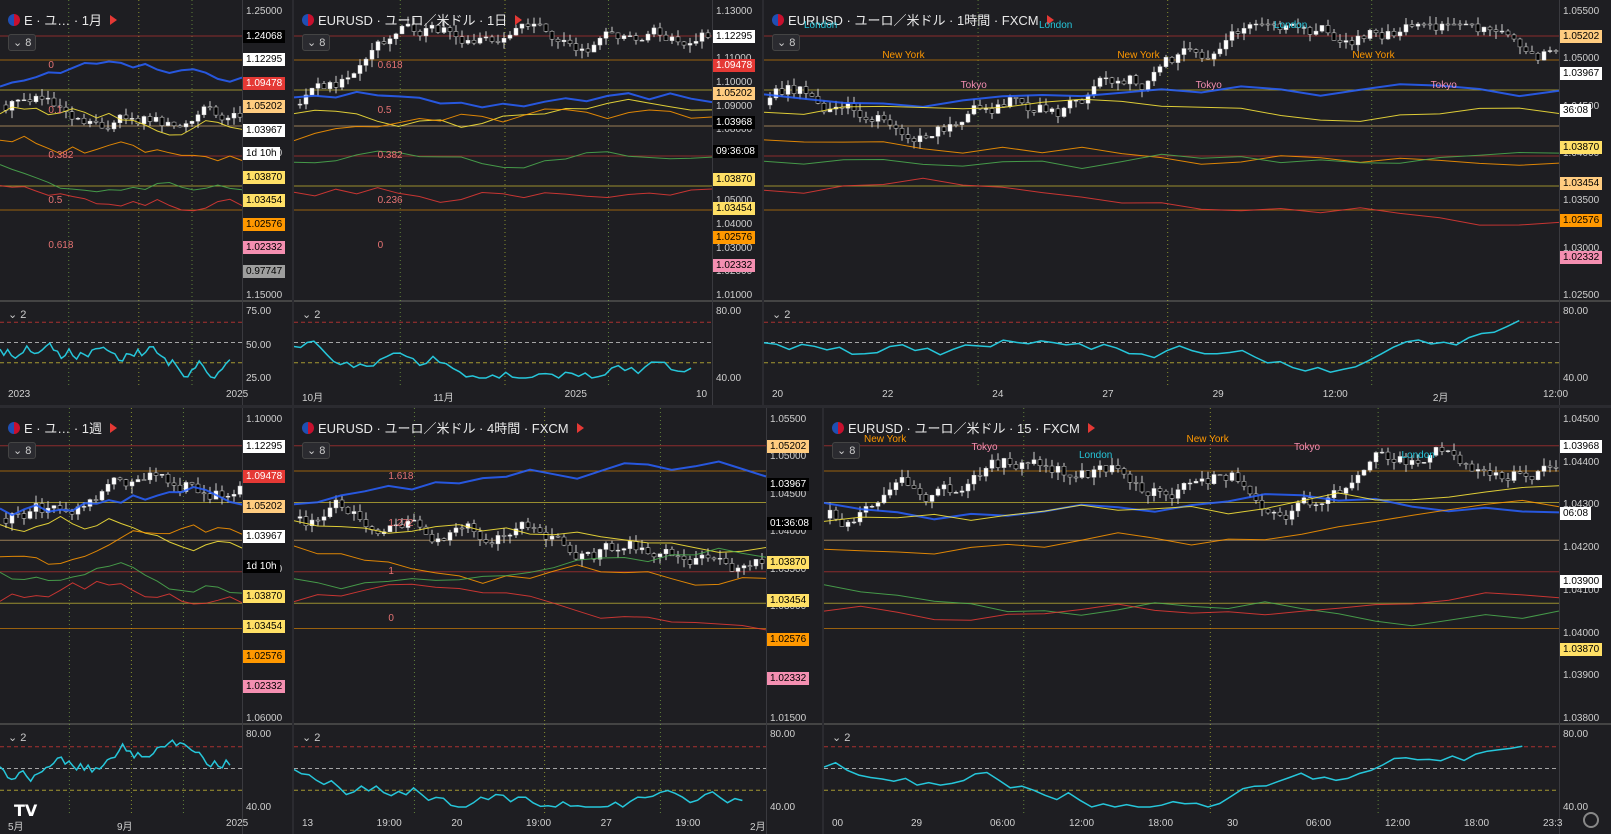 This screenshot has width=1611, height=834. Describe the element at coordinates (26, 810) in the screenshot. I see `tradingview-logo: TV` at that location.